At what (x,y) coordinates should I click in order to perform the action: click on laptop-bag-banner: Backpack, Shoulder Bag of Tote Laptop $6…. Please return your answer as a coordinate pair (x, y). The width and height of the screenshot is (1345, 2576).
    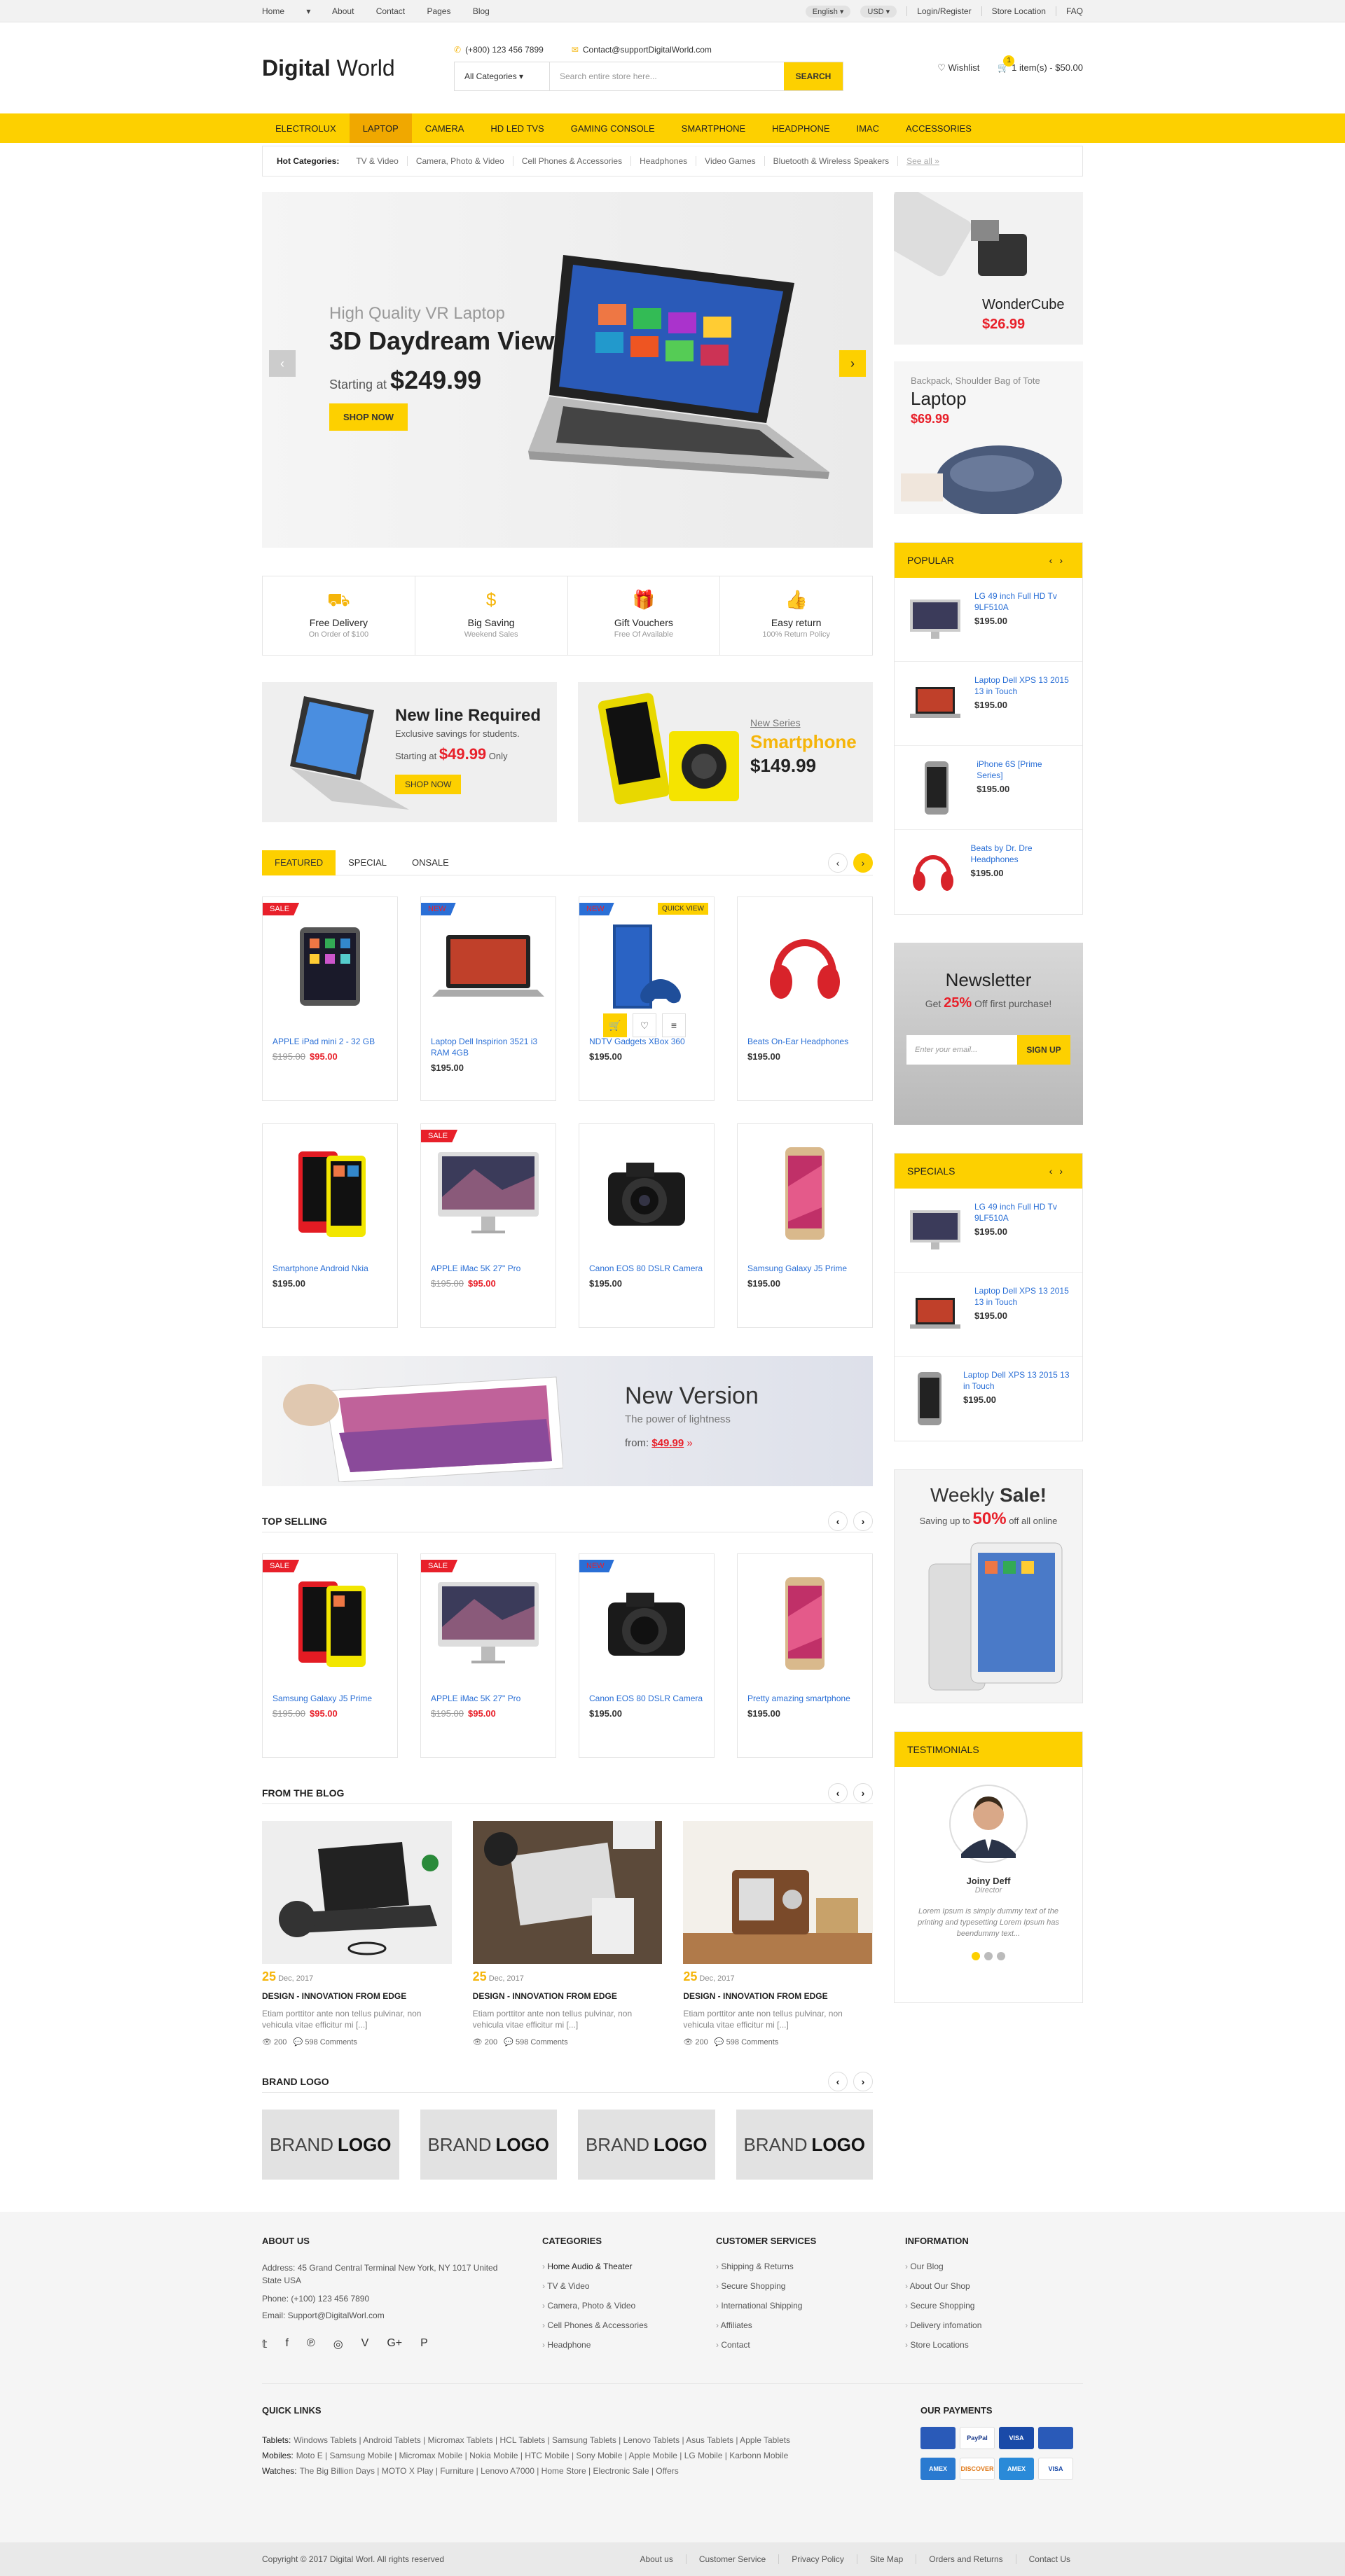
    Looking at the image, I should click on (989, 437).